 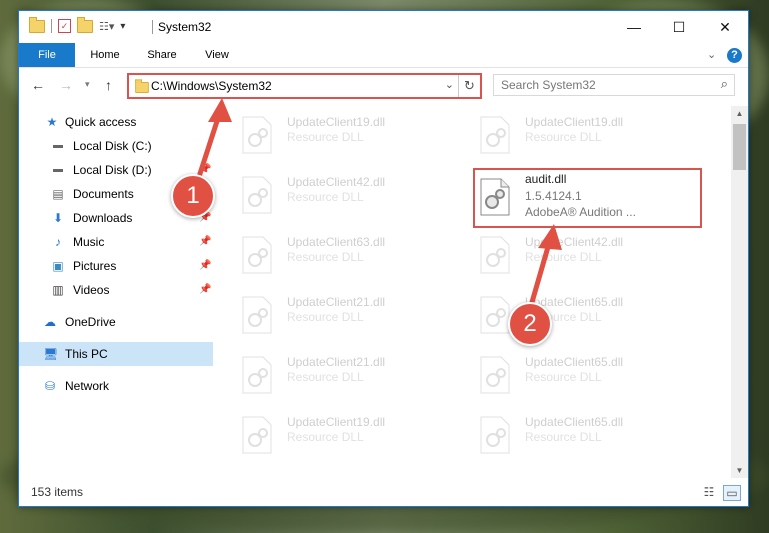 I want to click on arrow-2-head, so click(x=550, y=237).